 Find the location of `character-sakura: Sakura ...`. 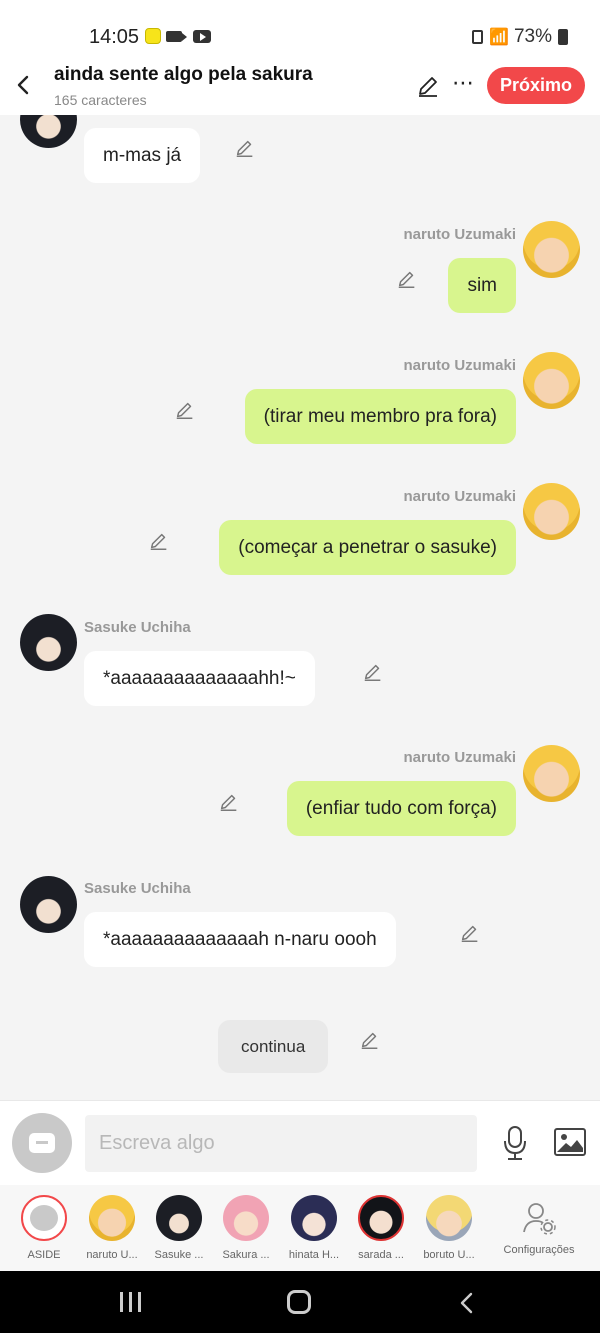

character-sakura: Sakura ... is located at coordinates (246, 1228).